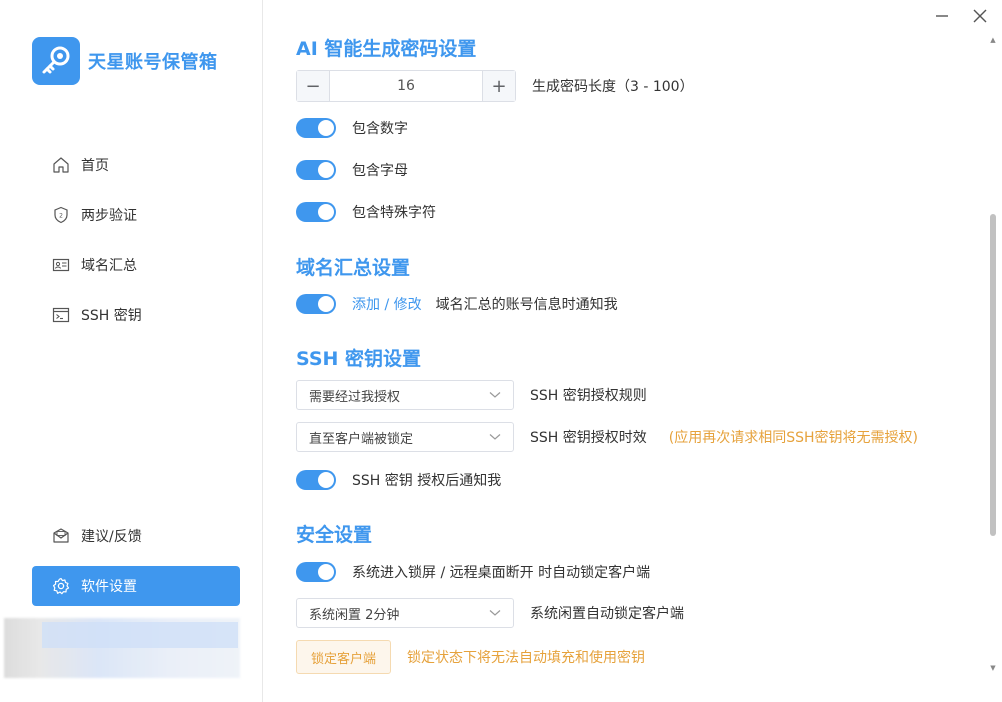  What do you see at coordinates (961, 16) in the screenshot?
I see `window-controls` at bounding box center [961, 16].